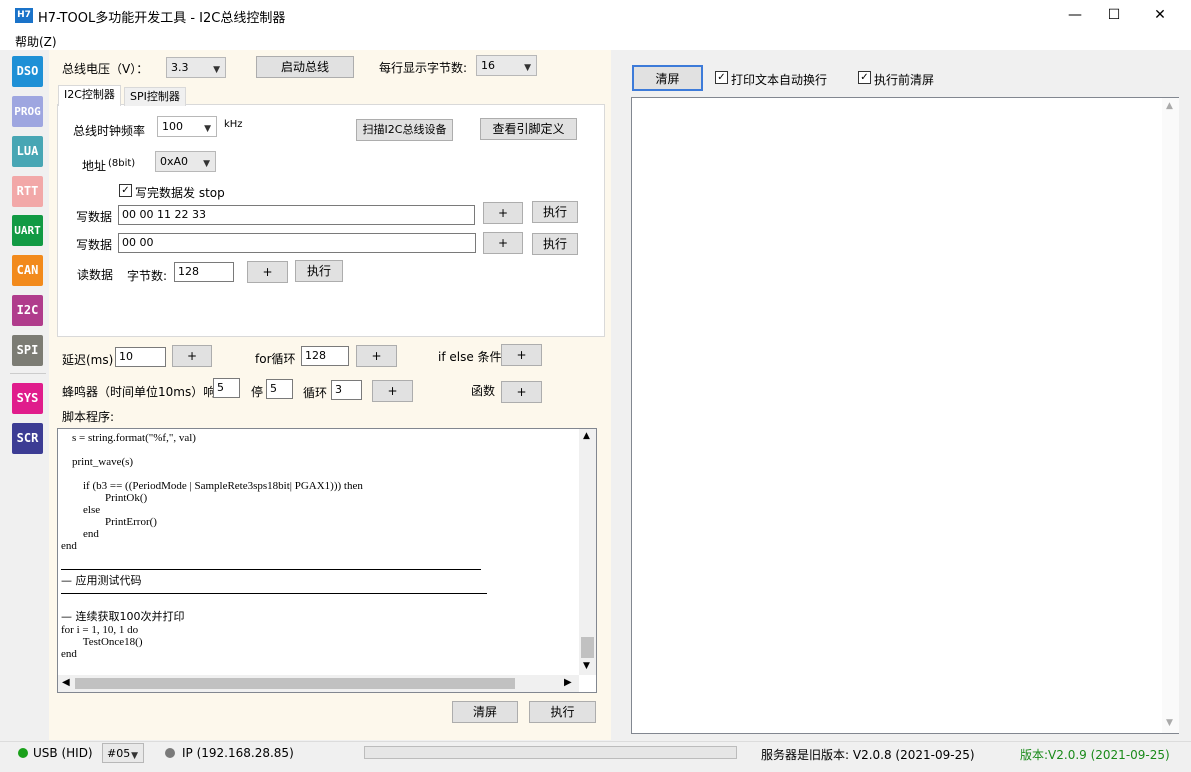 This screenshot has width=1191, height=772. I want to click on code-line: print_wave(s), so click(97, 462).